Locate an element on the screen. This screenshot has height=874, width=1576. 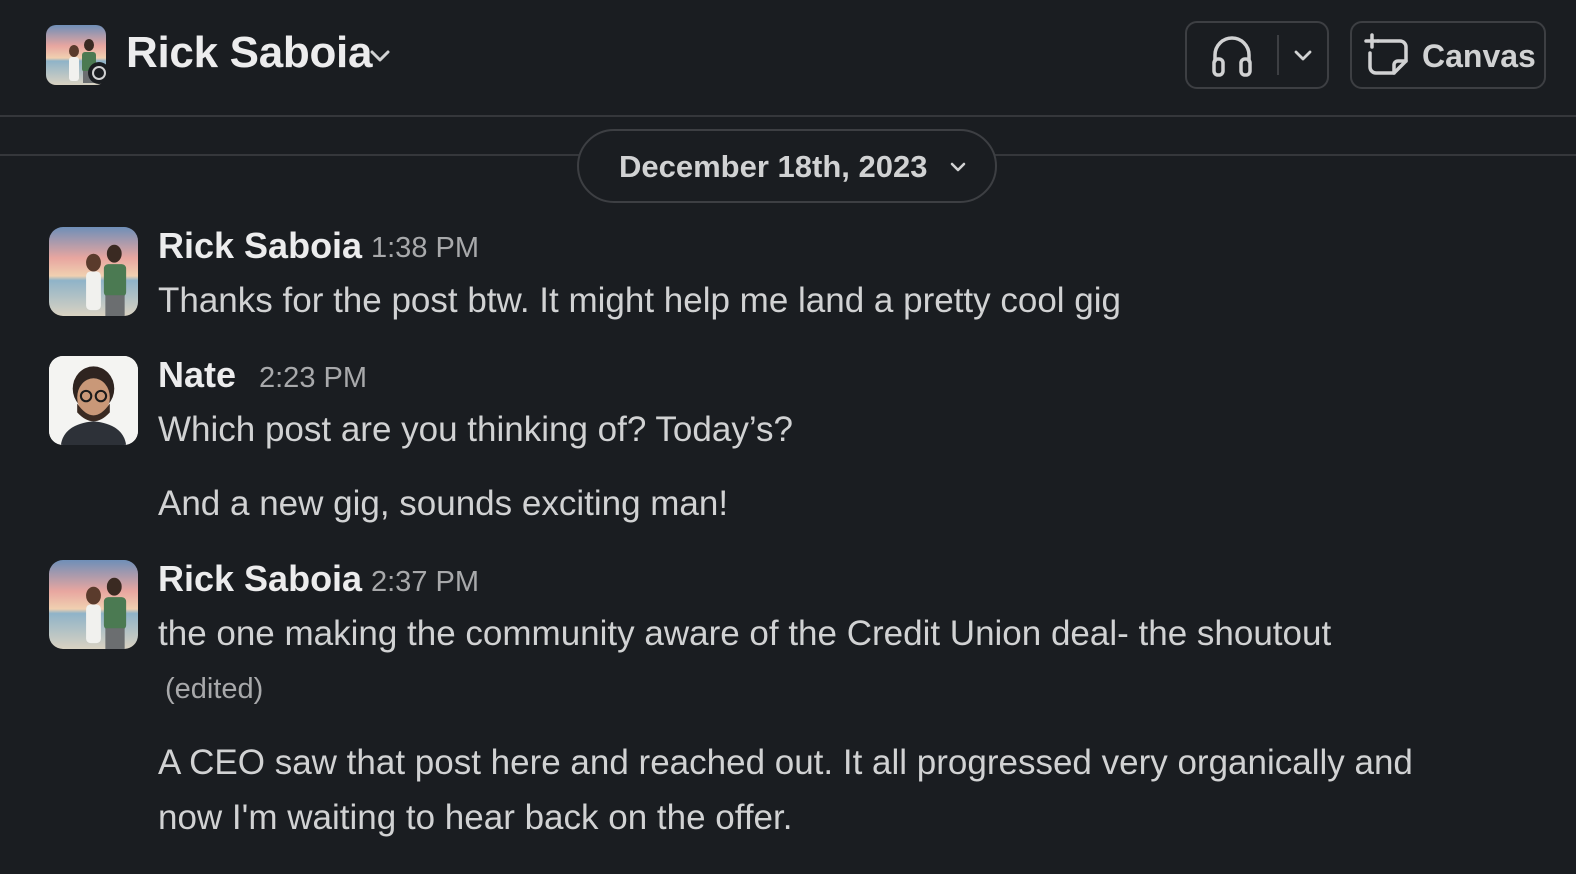
canvas-button: Canvas is located at coordinates (1448, 55).